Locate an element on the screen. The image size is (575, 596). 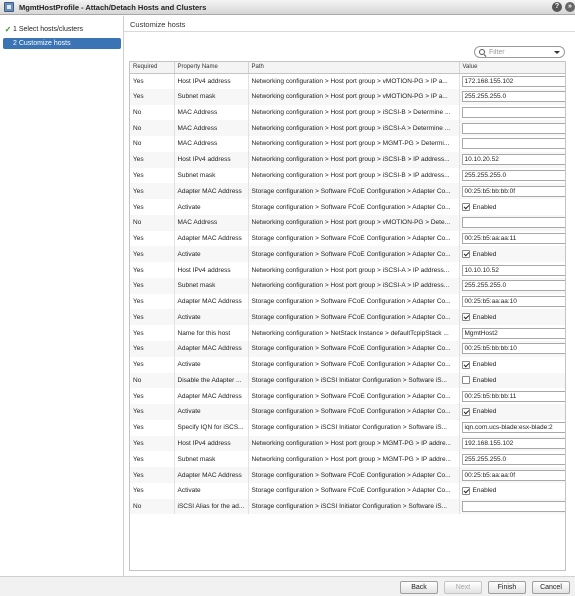
value-input: 00:25:b5:aa:aa:0f is located at coordinates (513, 475).